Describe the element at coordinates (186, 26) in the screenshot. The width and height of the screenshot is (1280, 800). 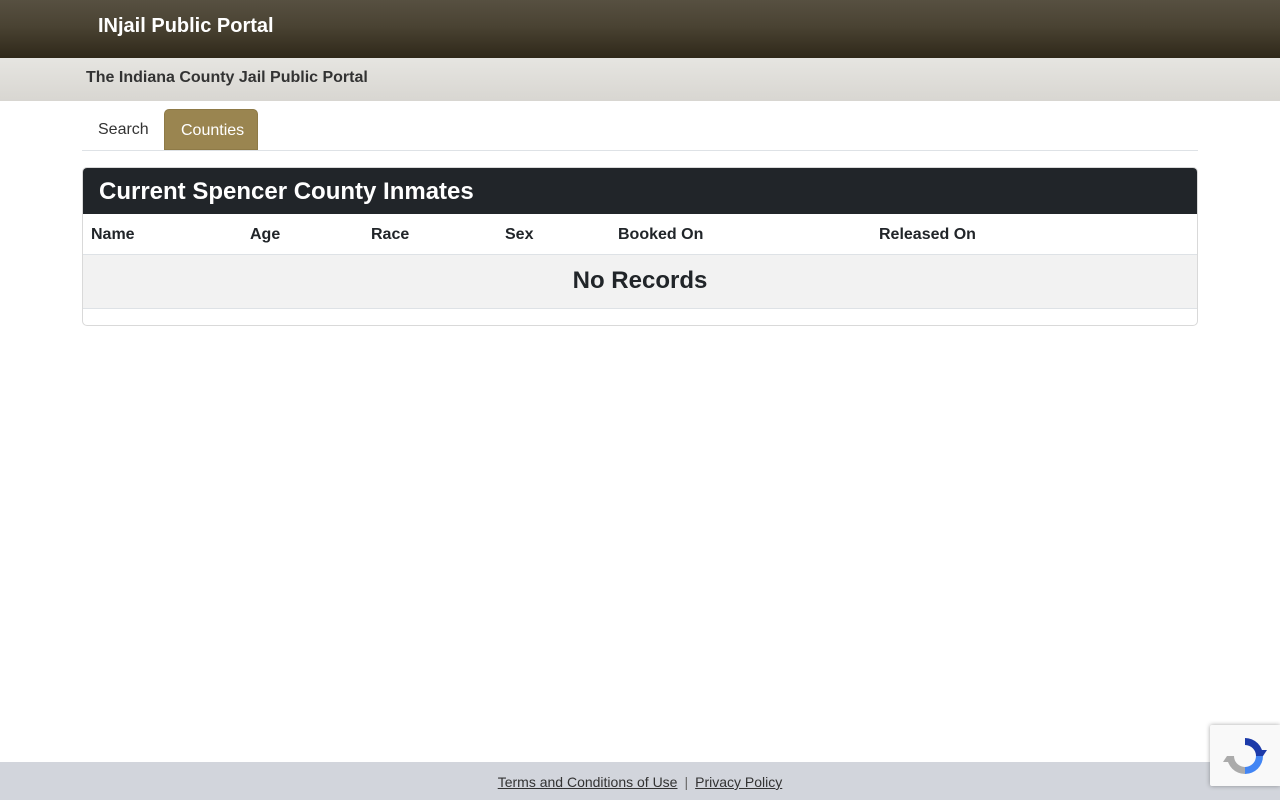
I see `brand-link: INjail Public Portal` at that location.